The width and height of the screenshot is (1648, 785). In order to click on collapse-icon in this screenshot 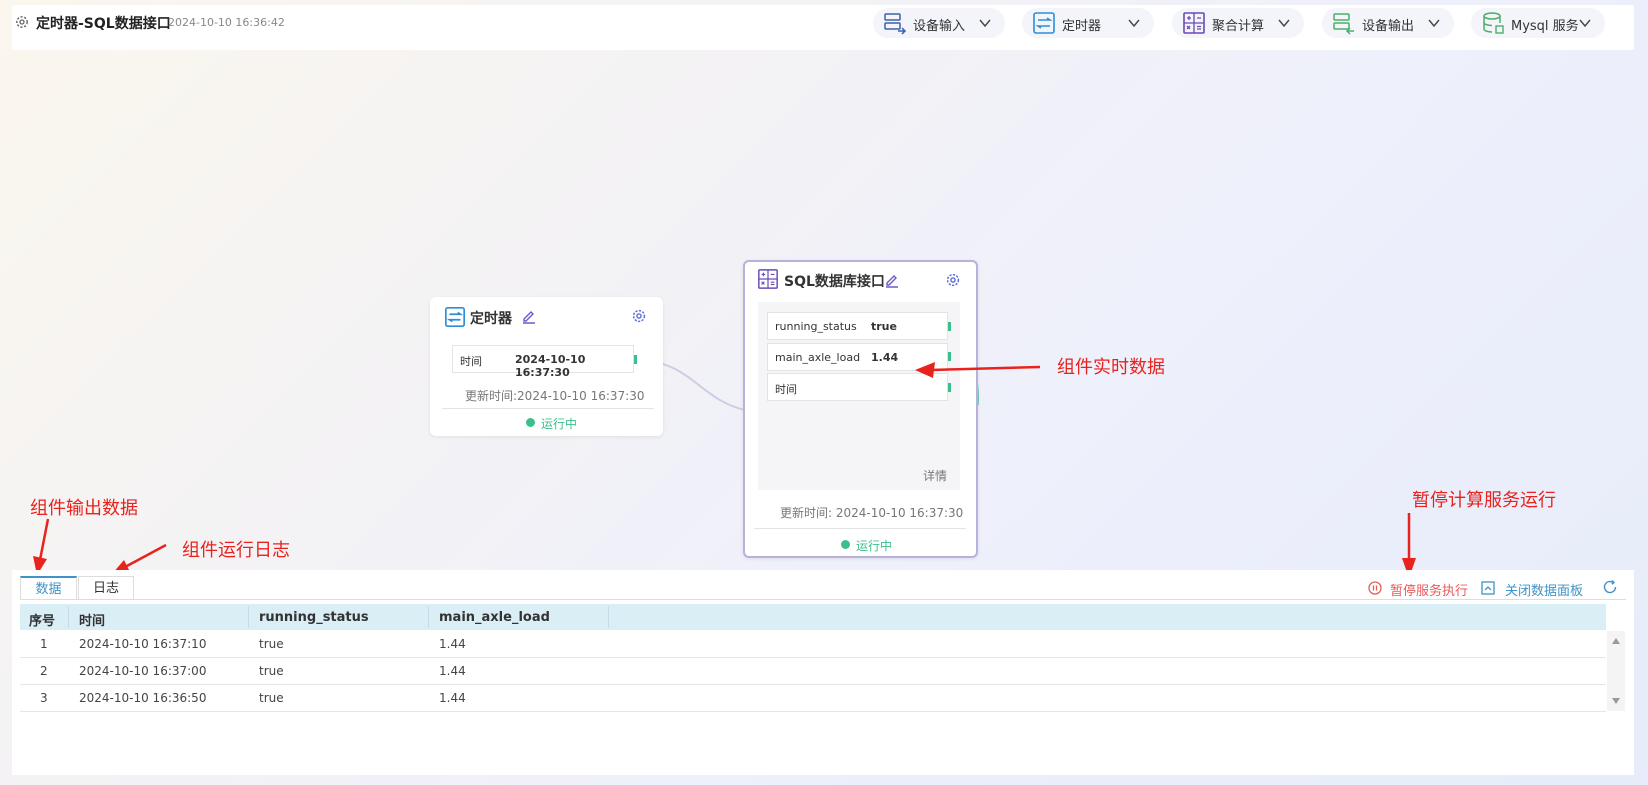, I will do `click(1488, 588)`.